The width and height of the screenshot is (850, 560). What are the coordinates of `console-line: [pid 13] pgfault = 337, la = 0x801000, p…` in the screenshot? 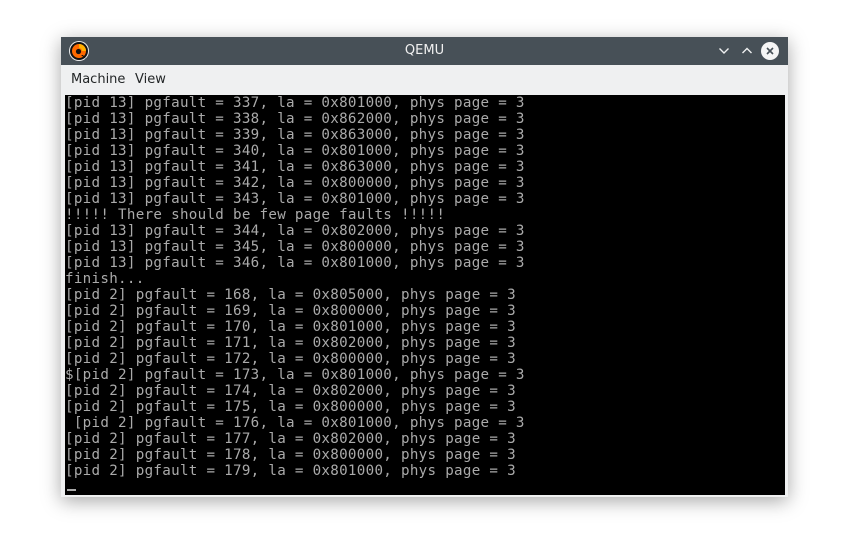 It's located at (295, 103).